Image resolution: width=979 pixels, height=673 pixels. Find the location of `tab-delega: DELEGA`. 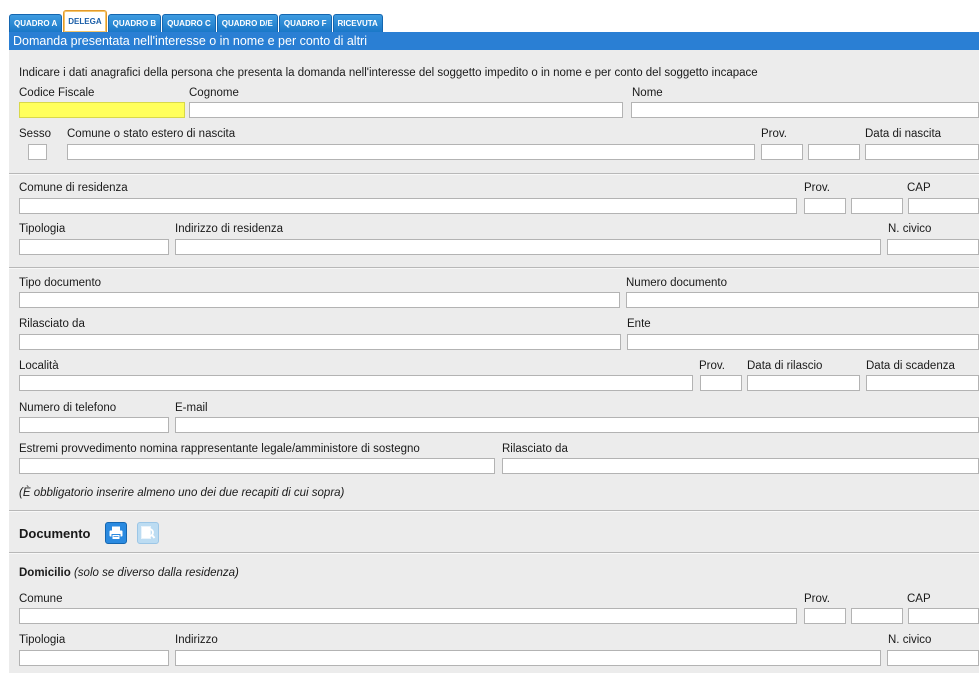

tab-delega: DELEGA is located at coordinates (85, 21).